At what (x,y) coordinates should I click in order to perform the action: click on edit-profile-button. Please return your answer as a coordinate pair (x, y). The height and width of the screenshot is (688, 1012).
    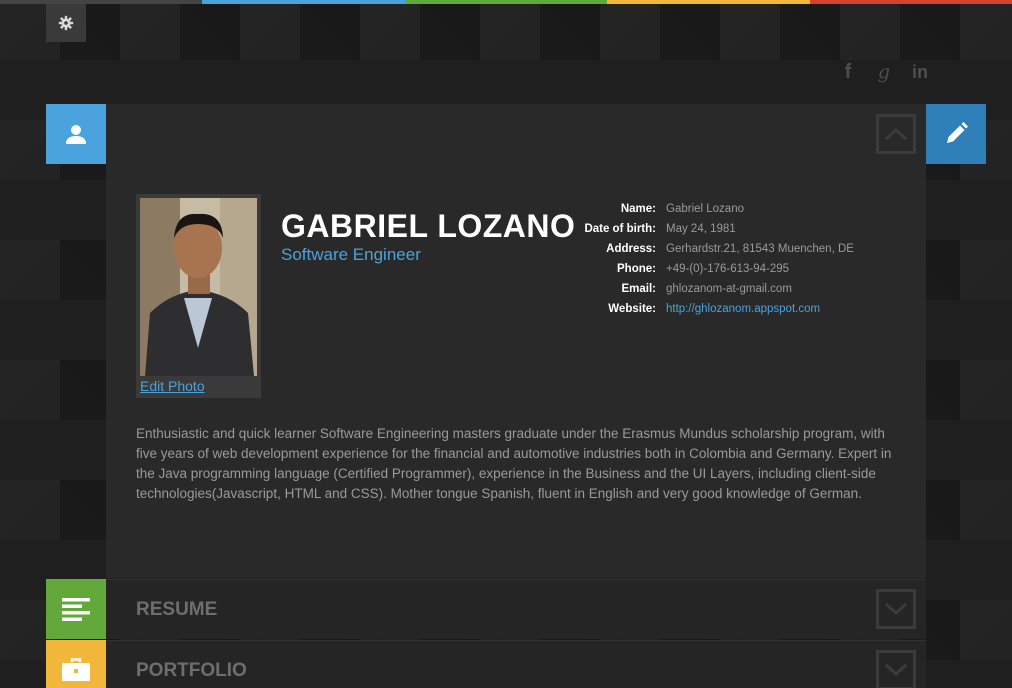
    Looking at the image, I should click on (956, 134).